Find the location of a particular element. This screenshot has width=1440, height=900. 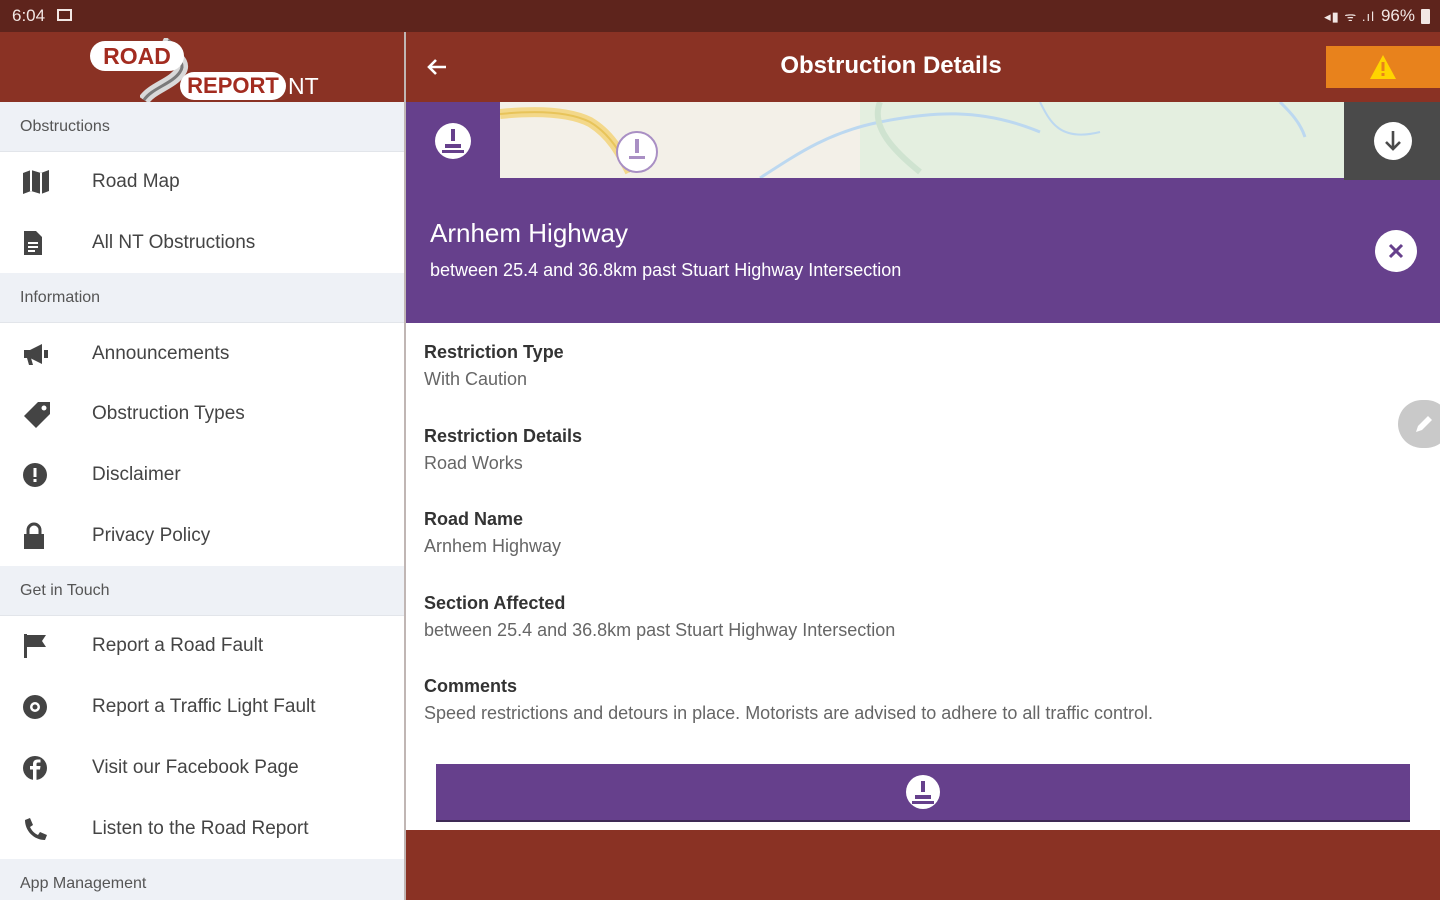

close-icon is located at coordinates (1396, 251).